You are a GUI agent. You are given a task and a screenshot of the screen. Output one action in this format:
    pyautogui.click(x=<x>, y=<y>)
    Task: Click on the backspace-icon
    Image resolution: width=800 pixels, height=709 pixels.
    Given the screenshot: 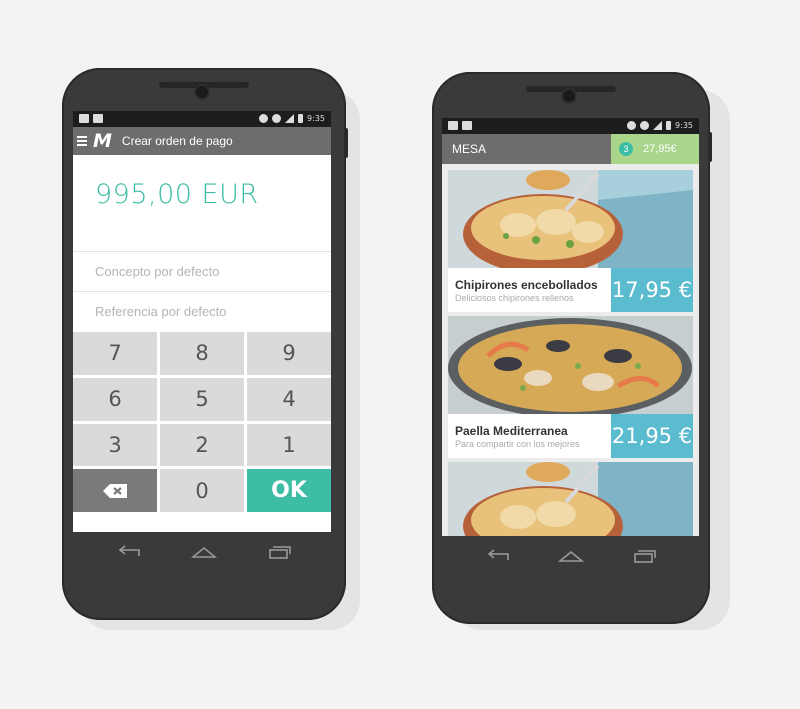 What is the action you would take?
    pyautogui.click(x=115, y=490)
    